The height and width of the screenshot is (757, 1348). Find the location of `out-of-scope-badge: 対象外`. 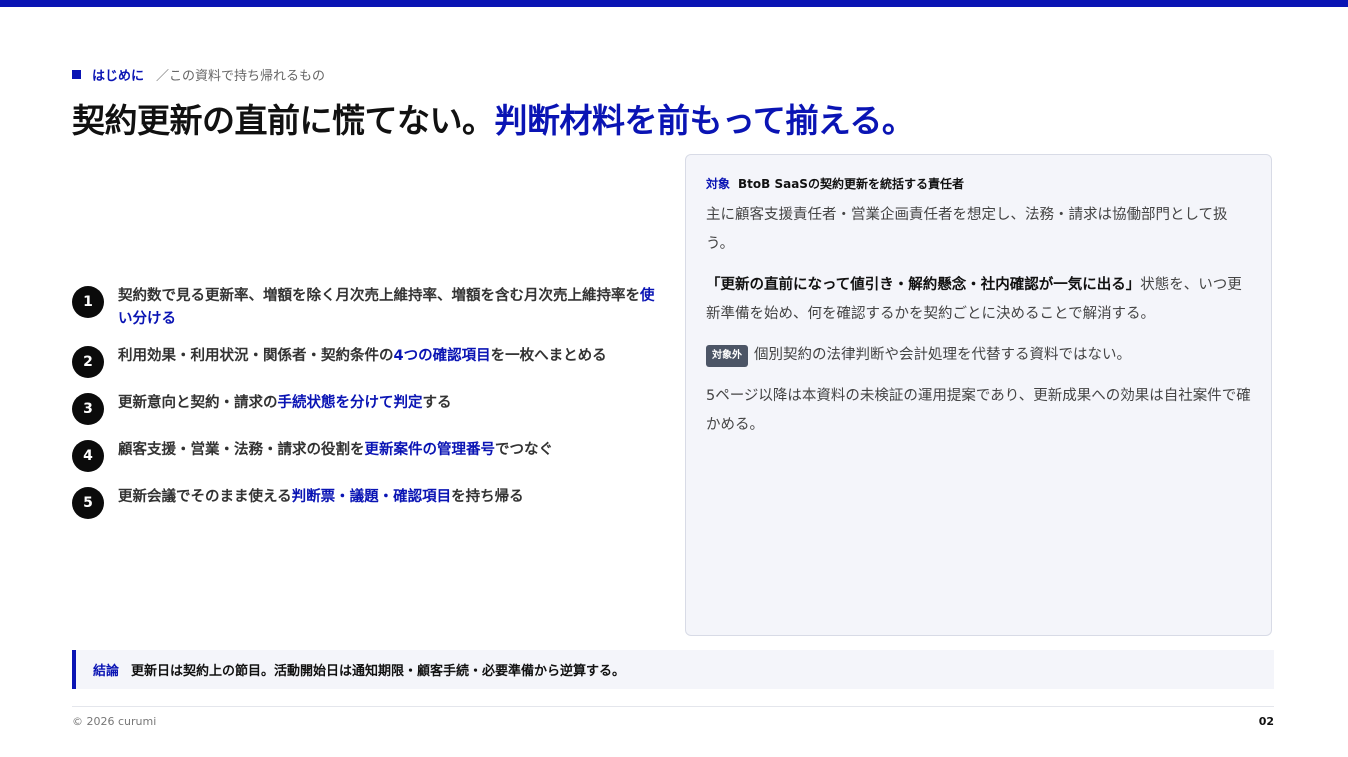

out-of-scope-badge: 対象外 is located at coordinates (727, 355).